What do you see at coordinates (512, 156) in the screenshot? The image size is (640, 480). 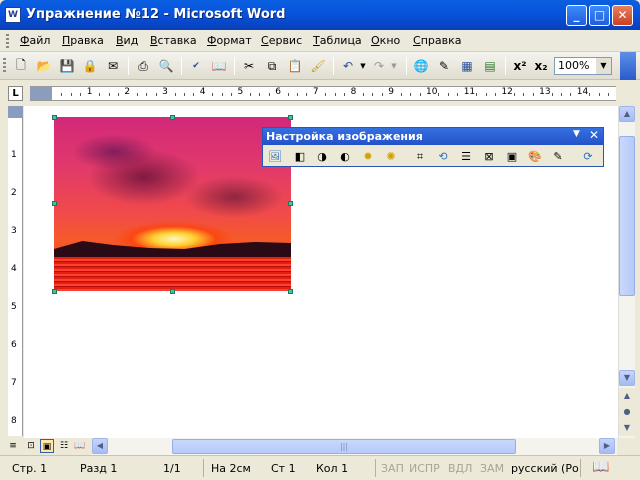 I see `text-wrapping-icon: ▣` at bounding box center [512, 156].